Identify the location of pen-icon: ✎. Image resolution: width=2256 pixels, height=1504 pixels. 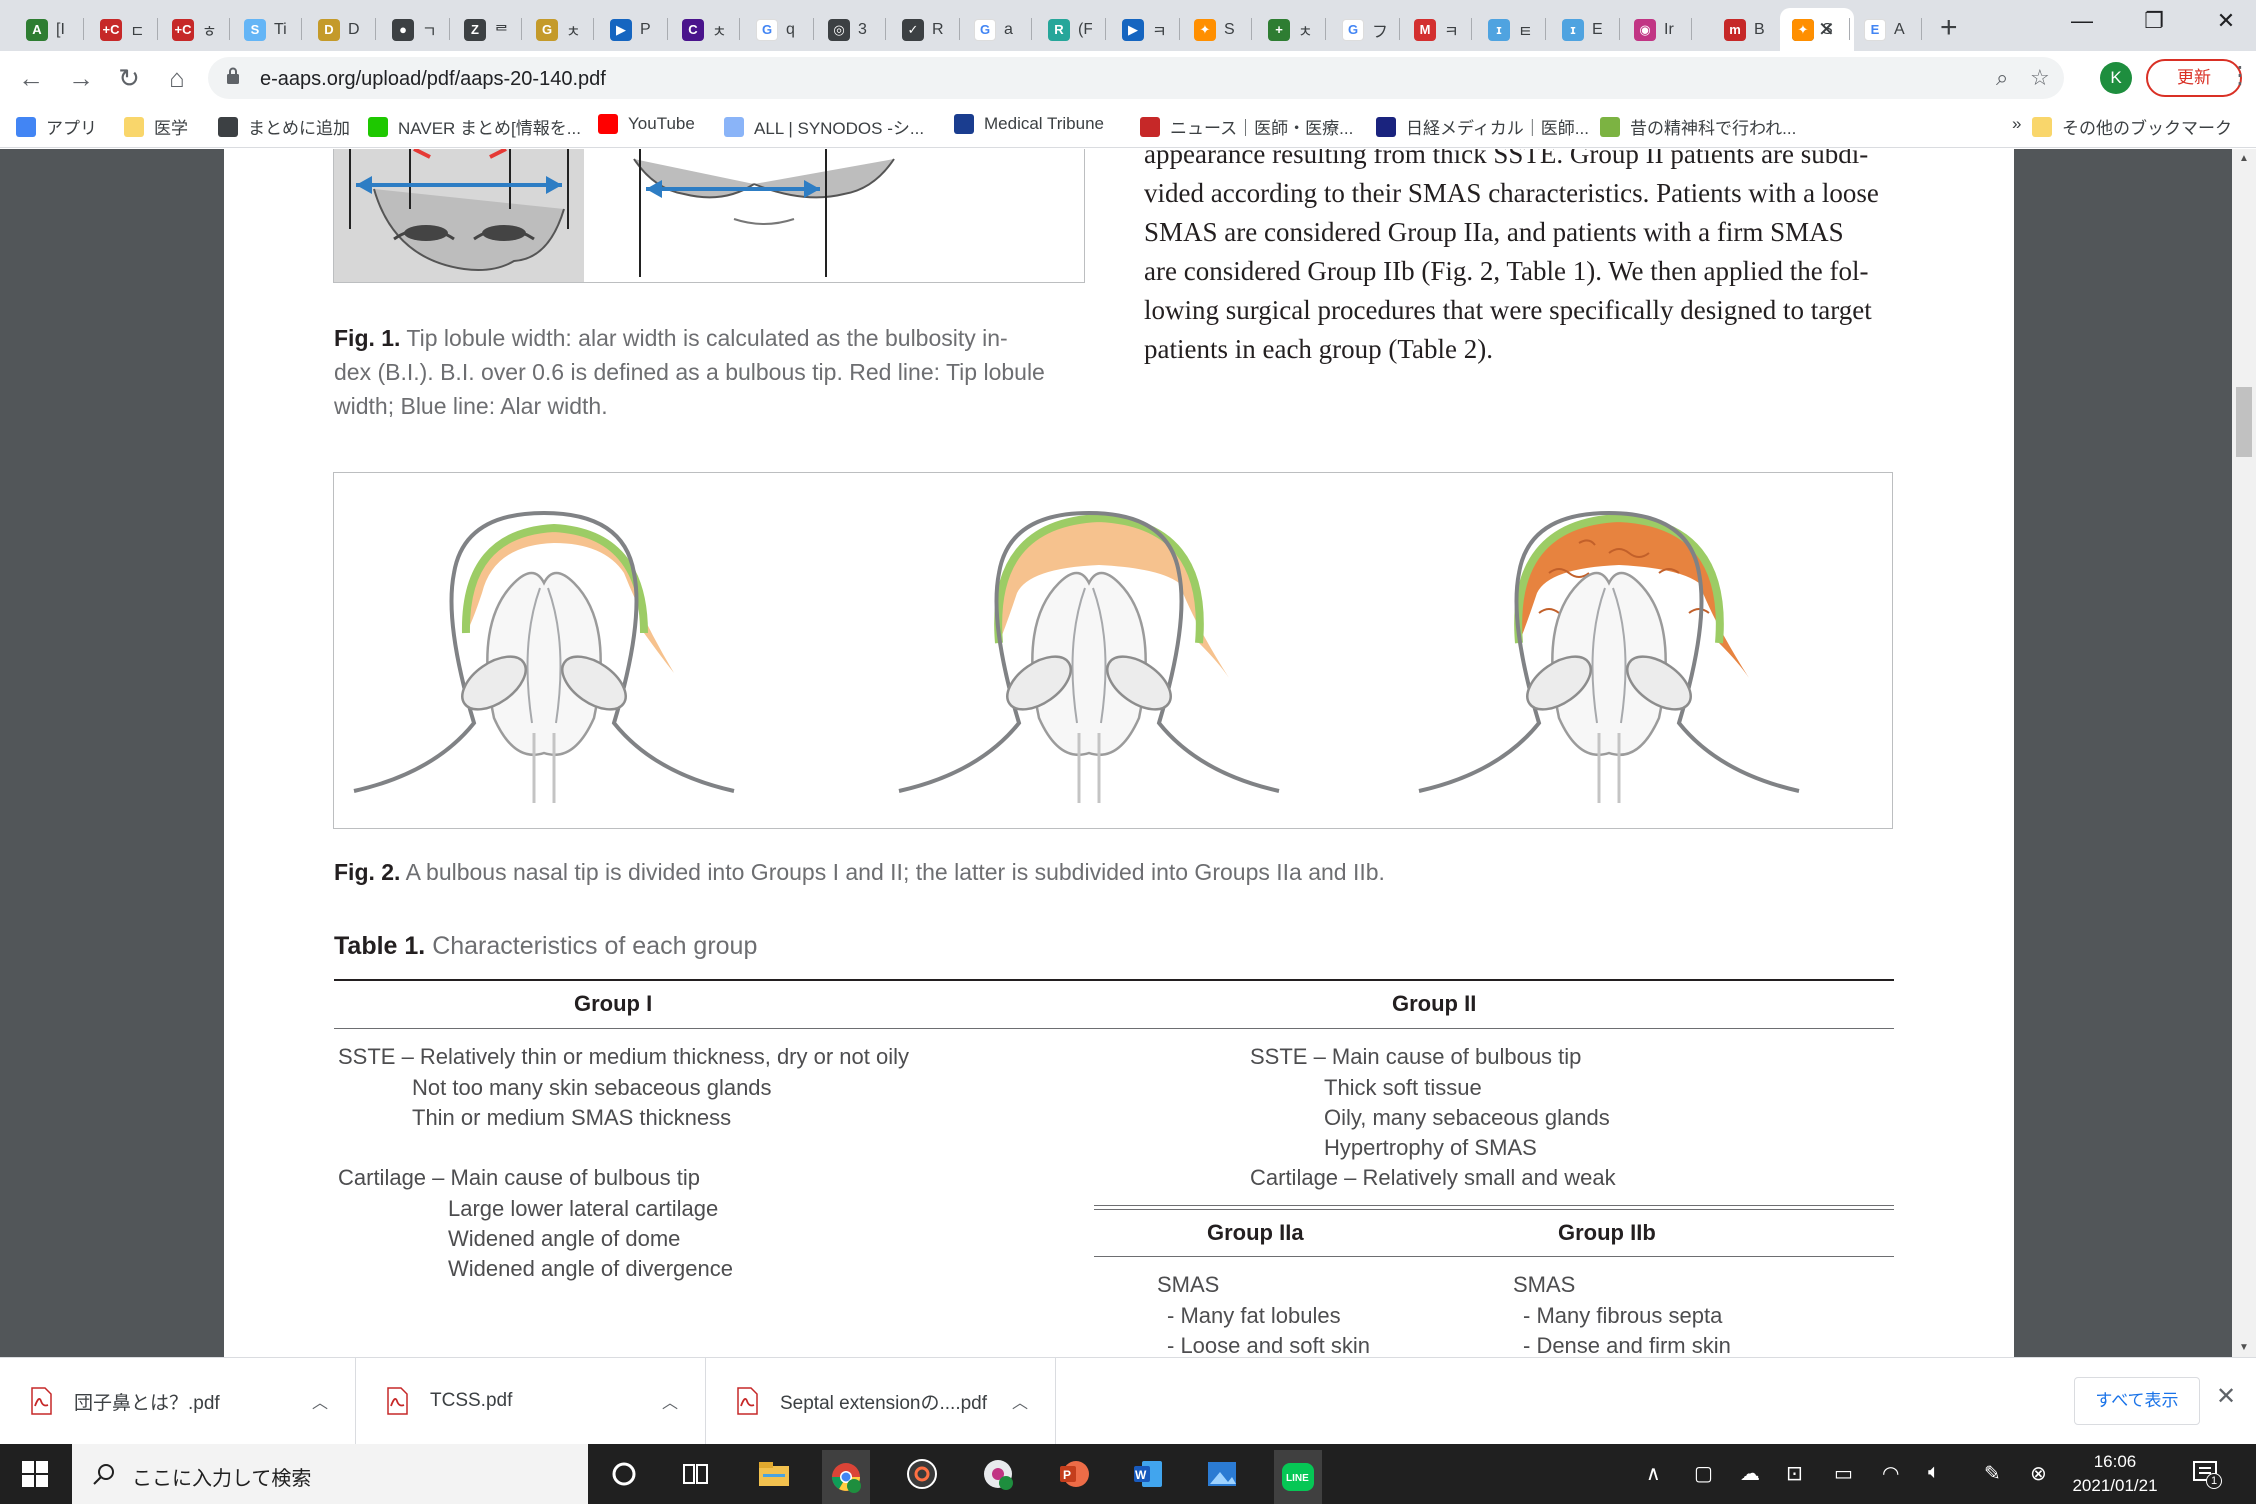
(1992, 1473).